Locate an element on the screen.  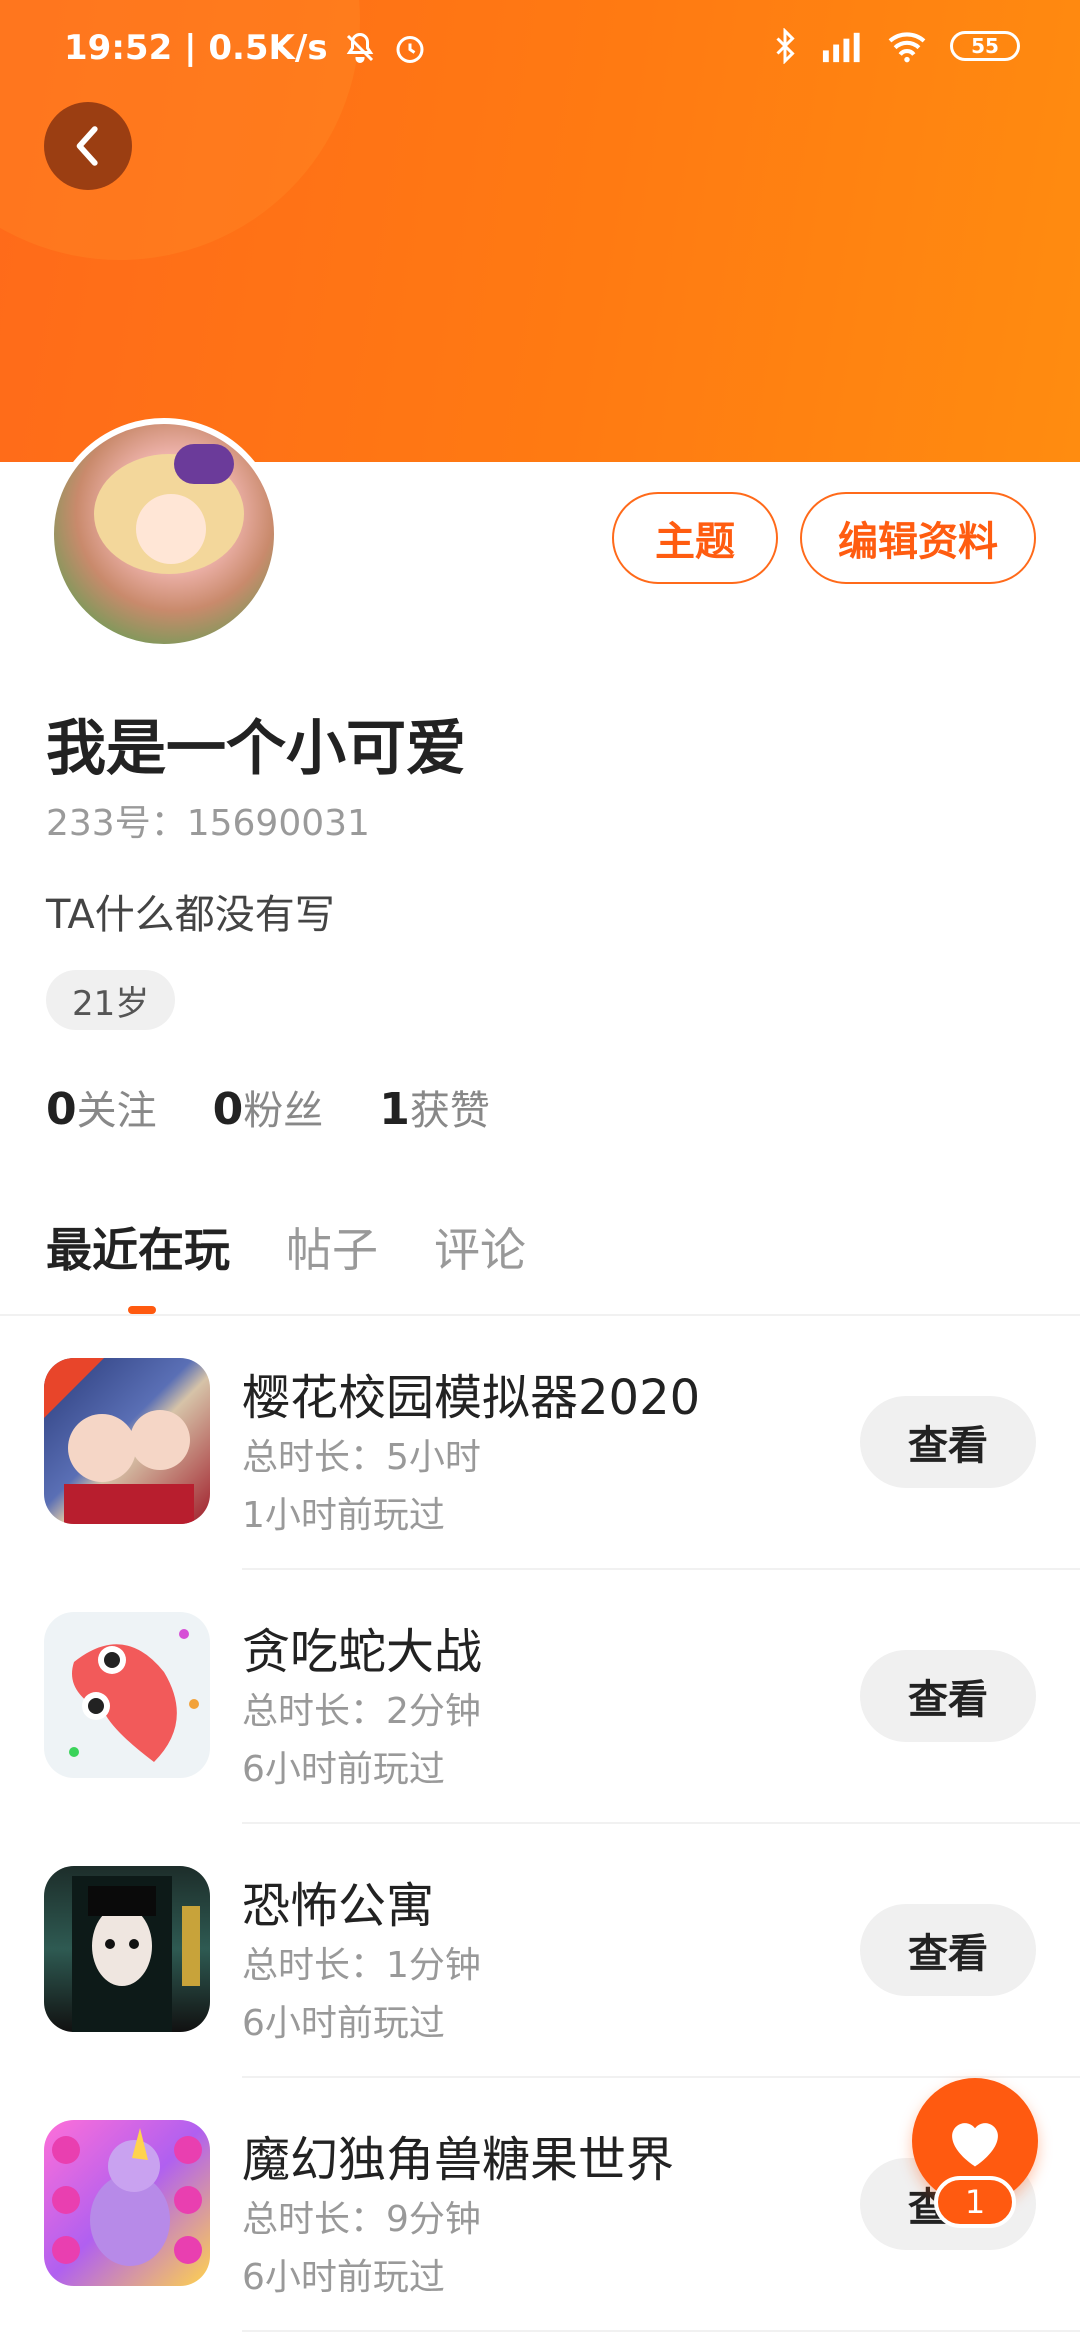
wifi-icon is located at coordinates (907, 47).